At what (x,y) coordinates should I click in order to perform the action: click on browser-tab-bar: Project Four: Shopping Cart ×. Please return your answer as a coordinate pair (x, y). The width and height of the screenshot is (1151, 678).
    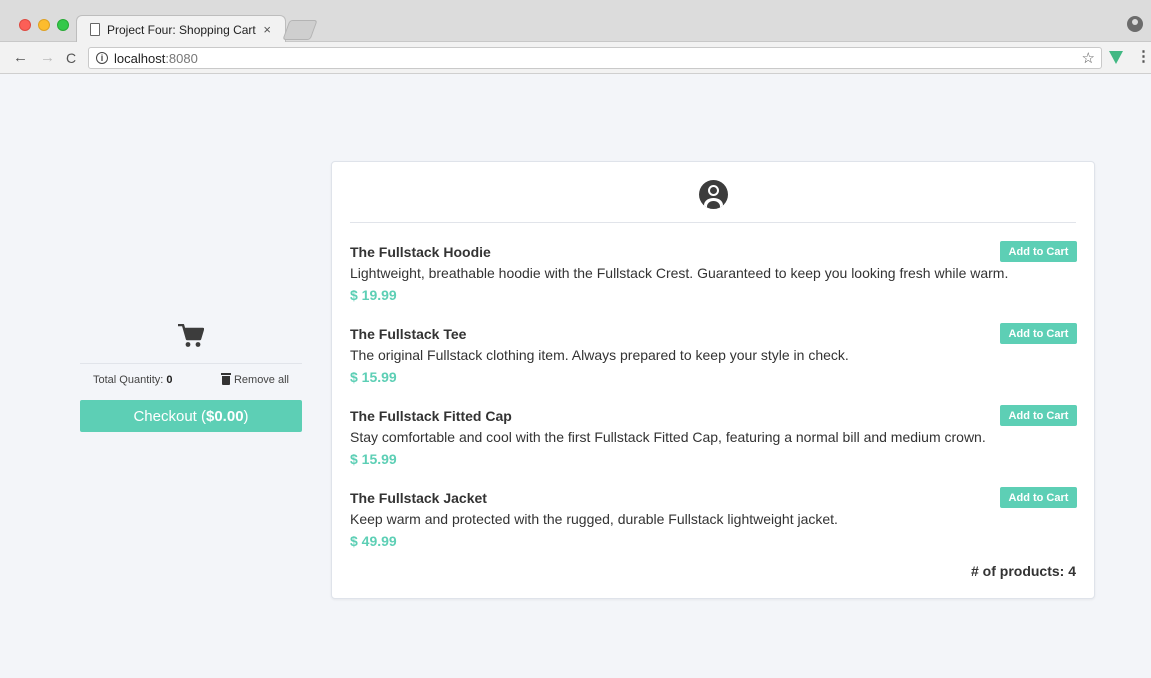
    Looking at the image, I should click on (575, 21).